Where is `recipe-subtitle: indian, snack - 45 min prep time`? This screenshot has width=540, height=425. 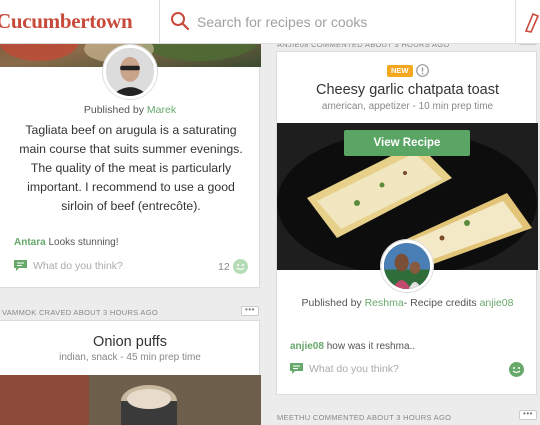 recipe-subtitle: indian, snack - 45 min prep time is located at coordinates (130, 357).